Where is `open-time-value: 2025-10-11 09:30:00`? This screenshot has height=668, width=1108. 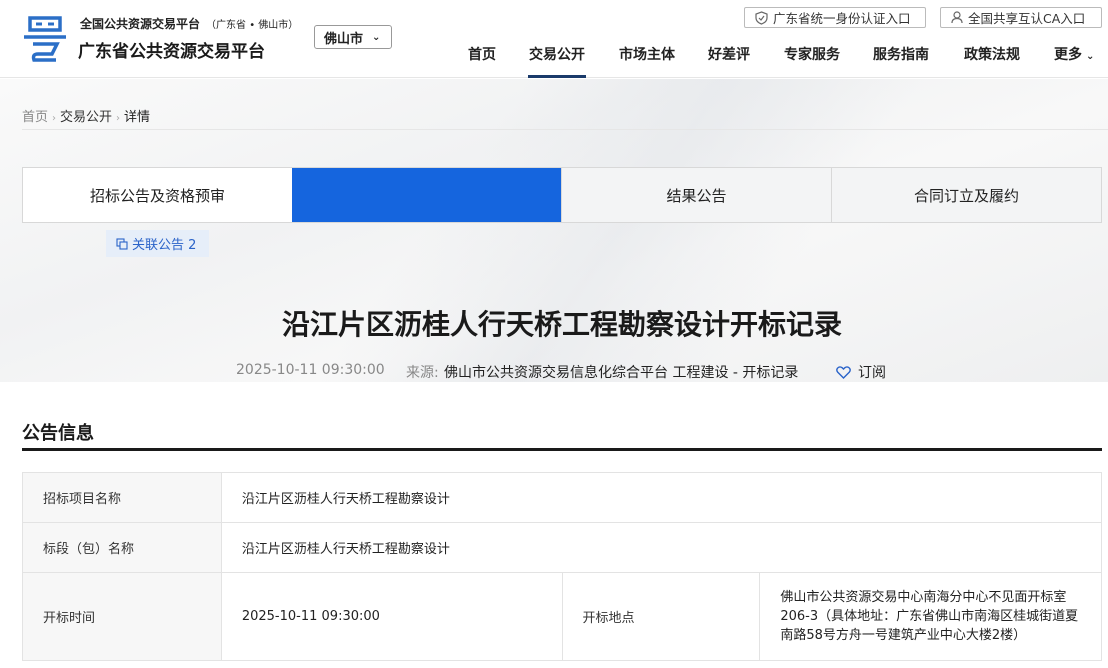
open-time-value: 2025-10-11 09:30:00 is located at coordinates (391, 616).